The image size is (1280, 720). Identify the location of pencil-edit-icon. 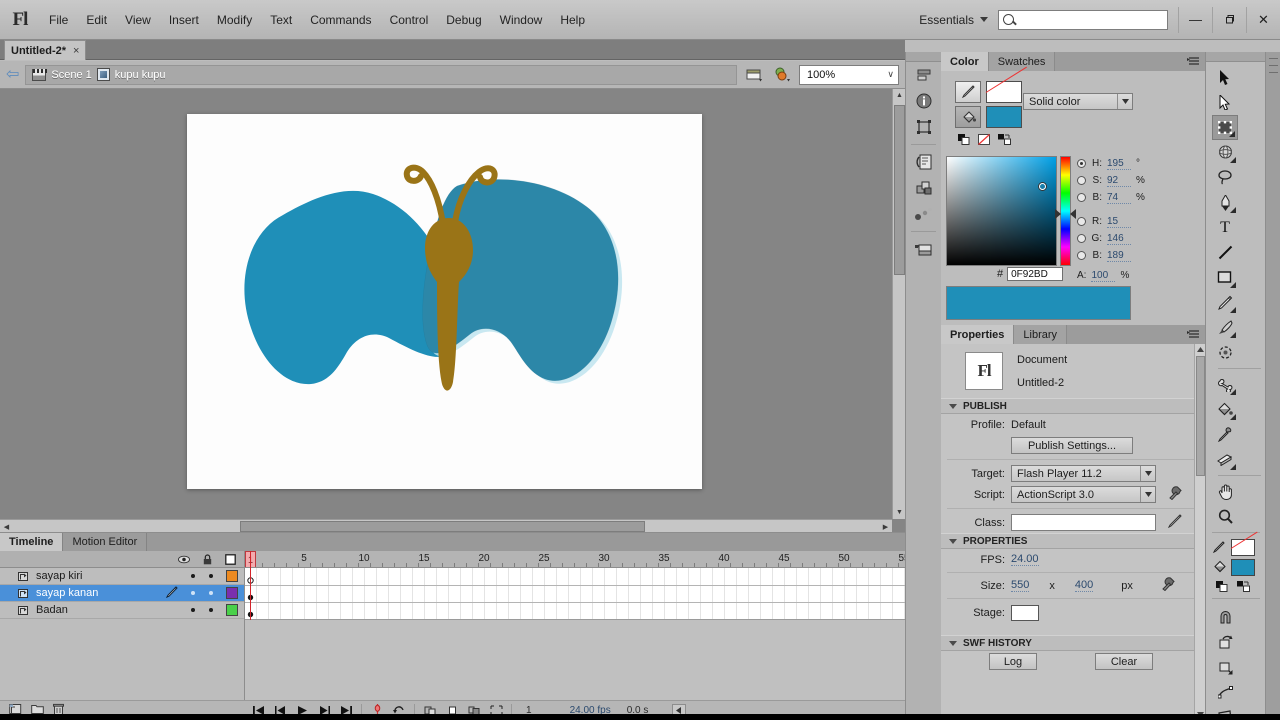
(1174, 522).